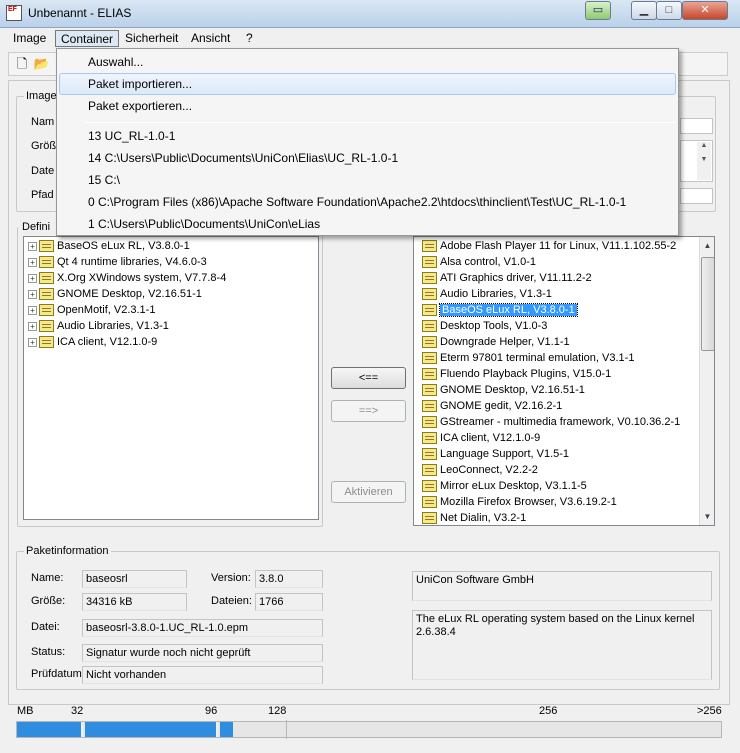  What do you see at coordinates (484, 326) in the screenshot?
I see `list-item: Desktop Tools, V1.0-3` at bounding box center [484, 326].